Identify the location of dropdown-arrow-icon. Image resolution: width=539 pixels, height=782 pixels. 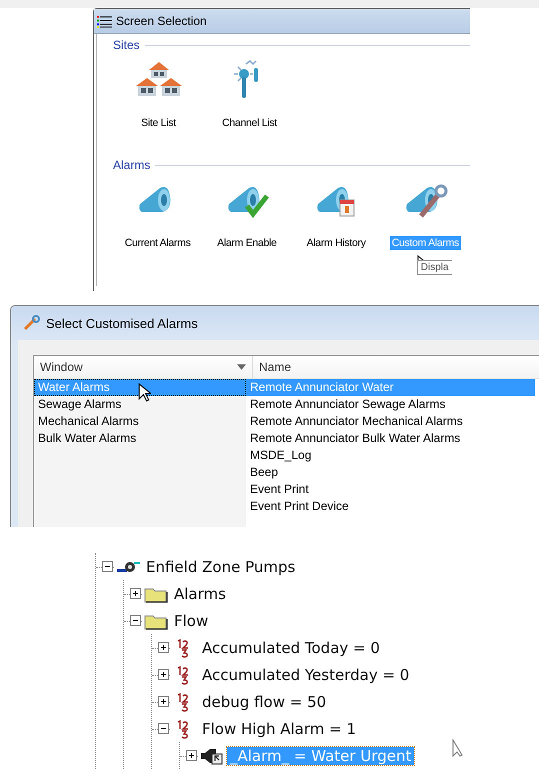
(241, 367).